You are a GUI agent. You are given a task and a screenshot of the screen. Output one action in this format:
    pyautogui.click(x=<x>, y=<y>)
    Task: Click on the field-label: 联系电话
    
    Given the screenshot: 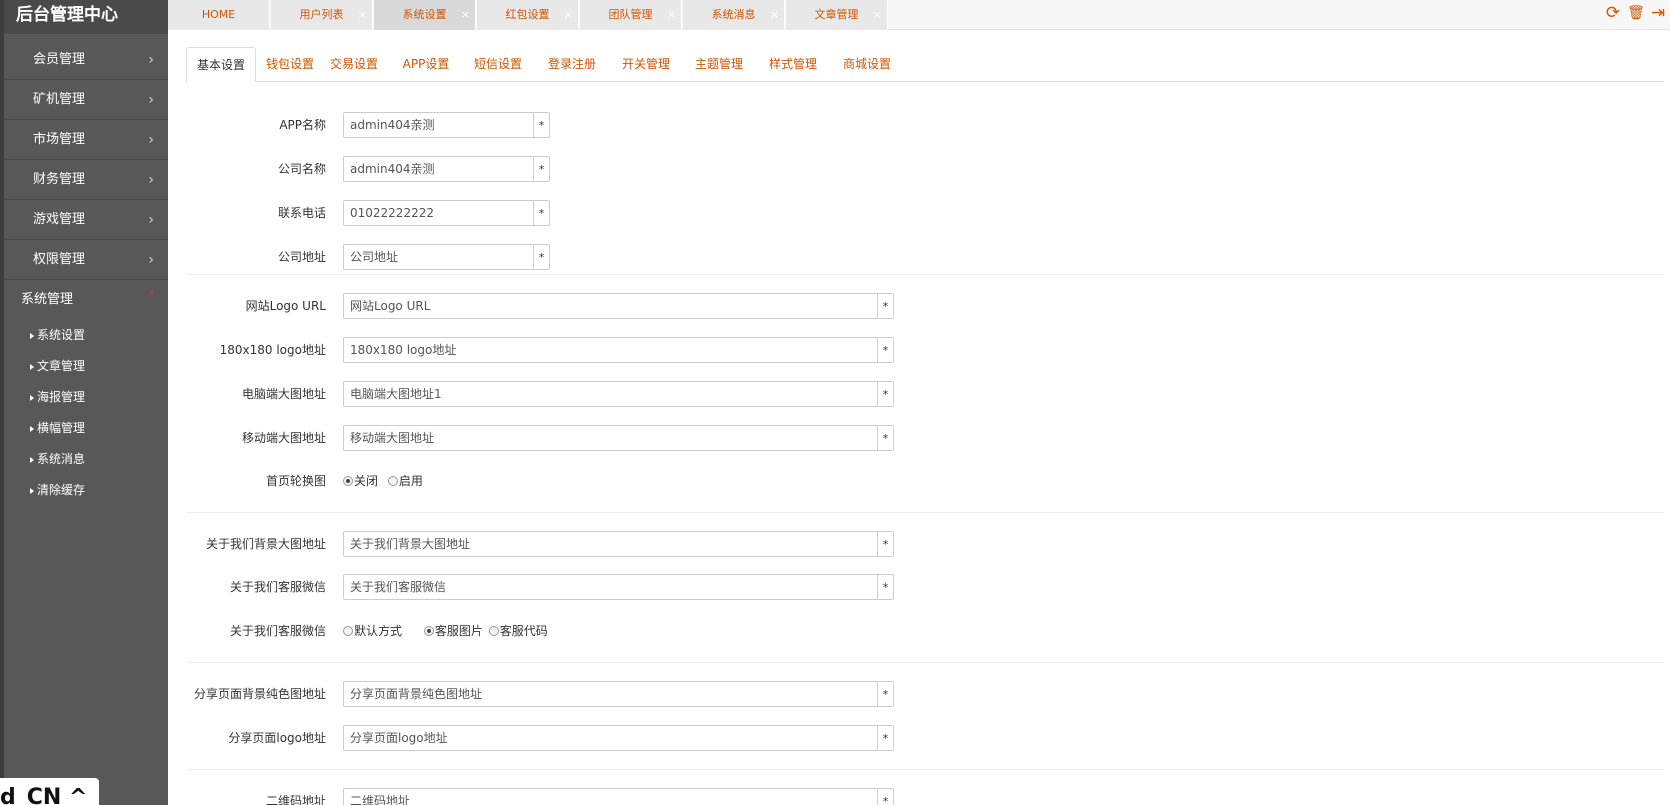 What is the action you would take?
    pyautogui.click(x=301, y=213)
    